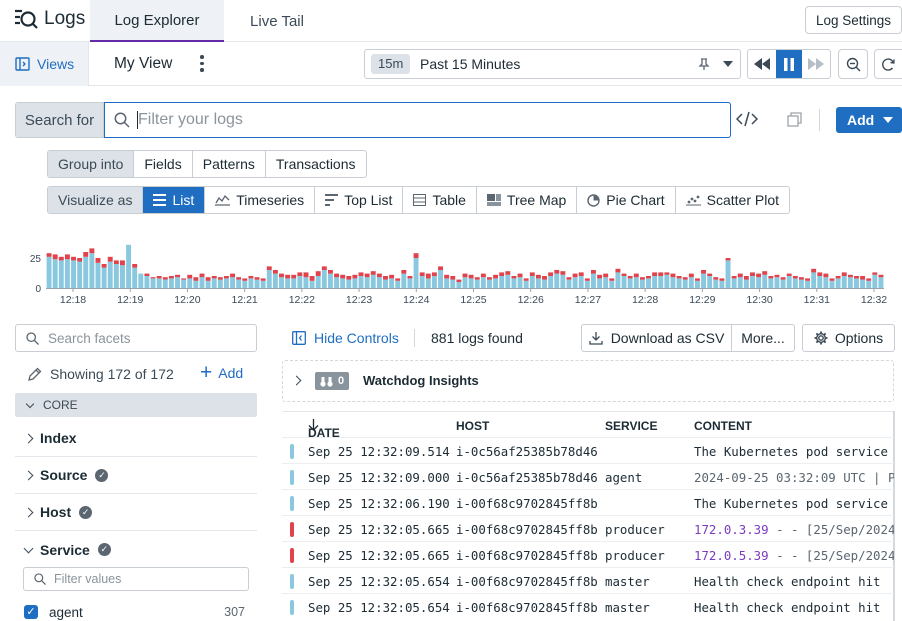 This screenshot has height=621, width=902. What do you see at coordinates (631, 426) in the screenshot?
I see `column-service: SERVICE` at bounding box center [631, 426].